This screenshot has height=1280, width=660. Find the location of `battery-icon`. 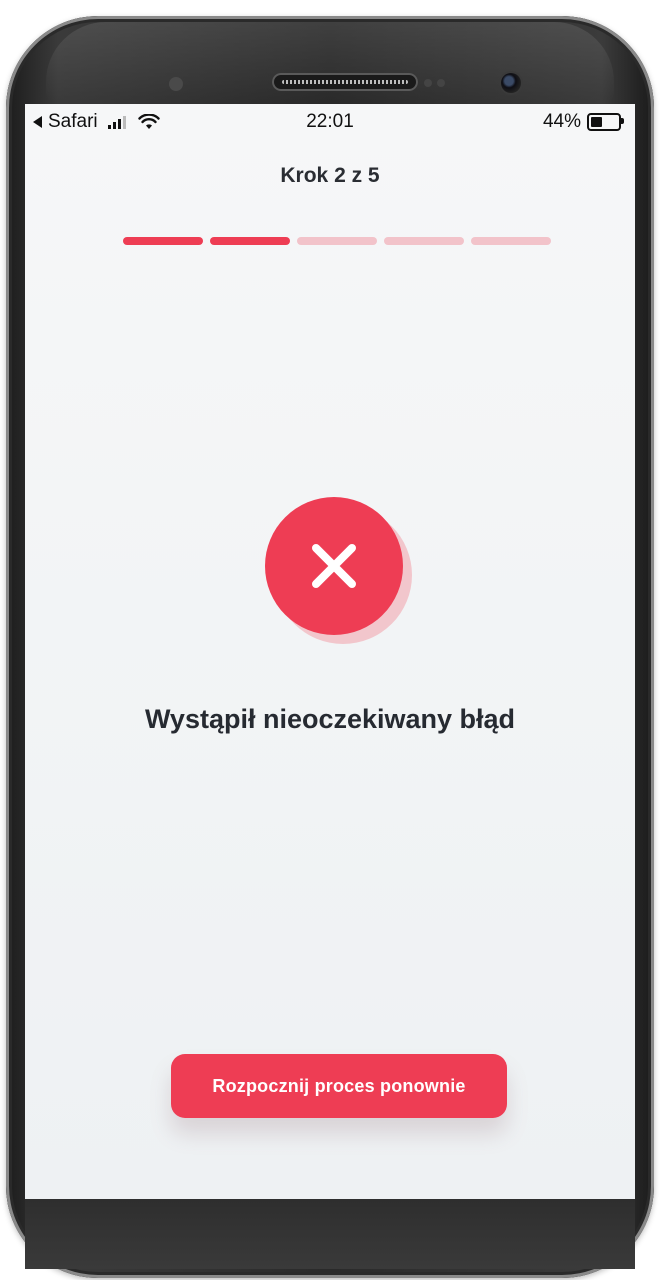

battery-icon is located at coordinates (605, 122).